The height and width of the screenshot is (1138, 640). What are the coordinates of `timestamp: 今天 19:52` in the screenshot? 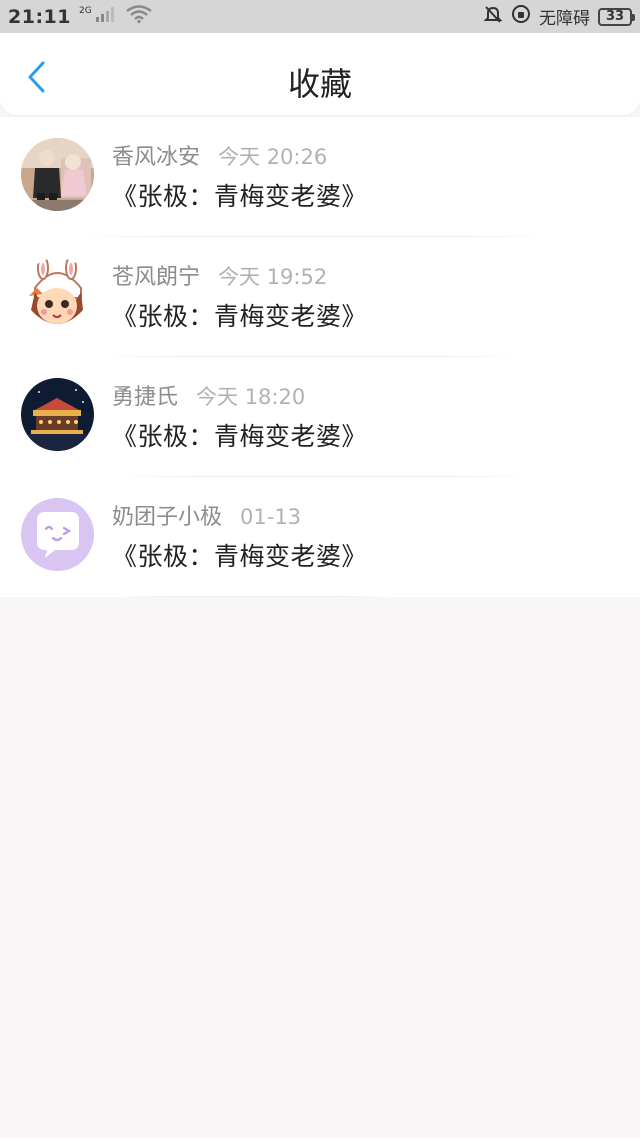 It's located at (273, 277).